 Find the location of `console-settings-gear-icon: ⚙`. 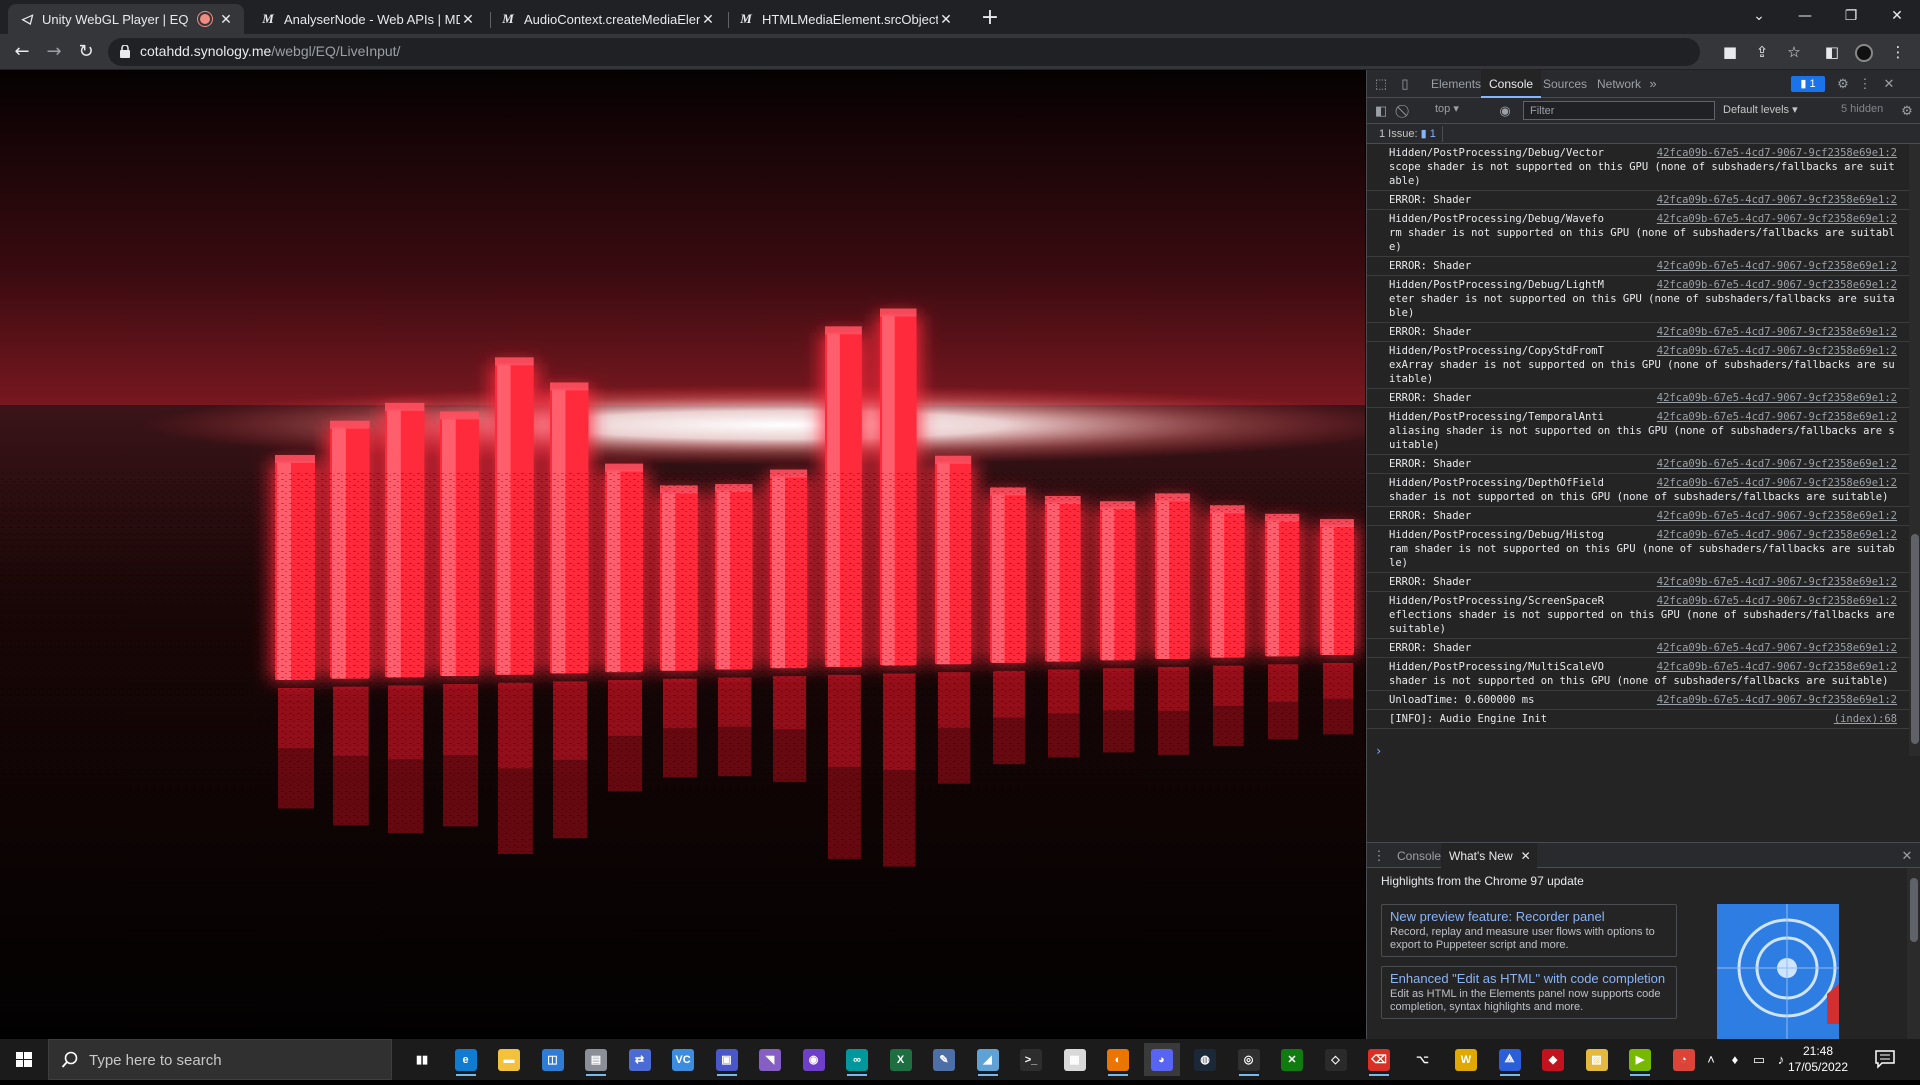

console-settings-gear-icon: ⚙ is located at coordinates (1907, 111).